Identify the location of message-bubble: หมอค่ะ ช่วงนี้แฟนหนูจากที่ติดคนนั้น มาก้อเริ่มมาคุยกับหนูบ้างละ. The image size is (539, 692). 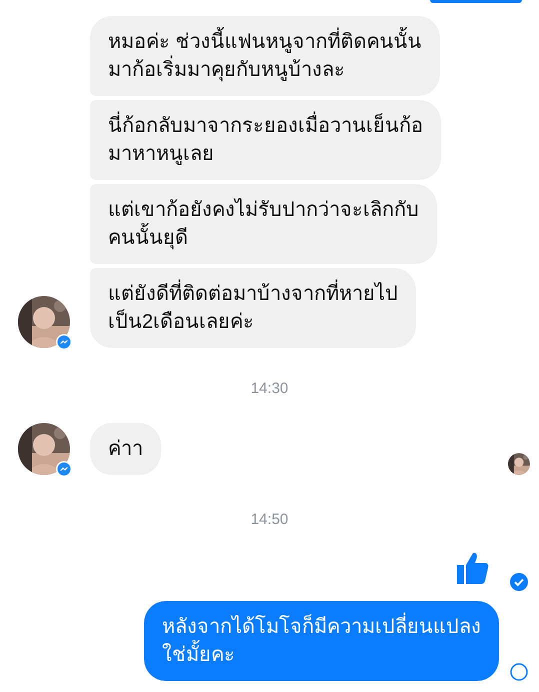
(265, 56).